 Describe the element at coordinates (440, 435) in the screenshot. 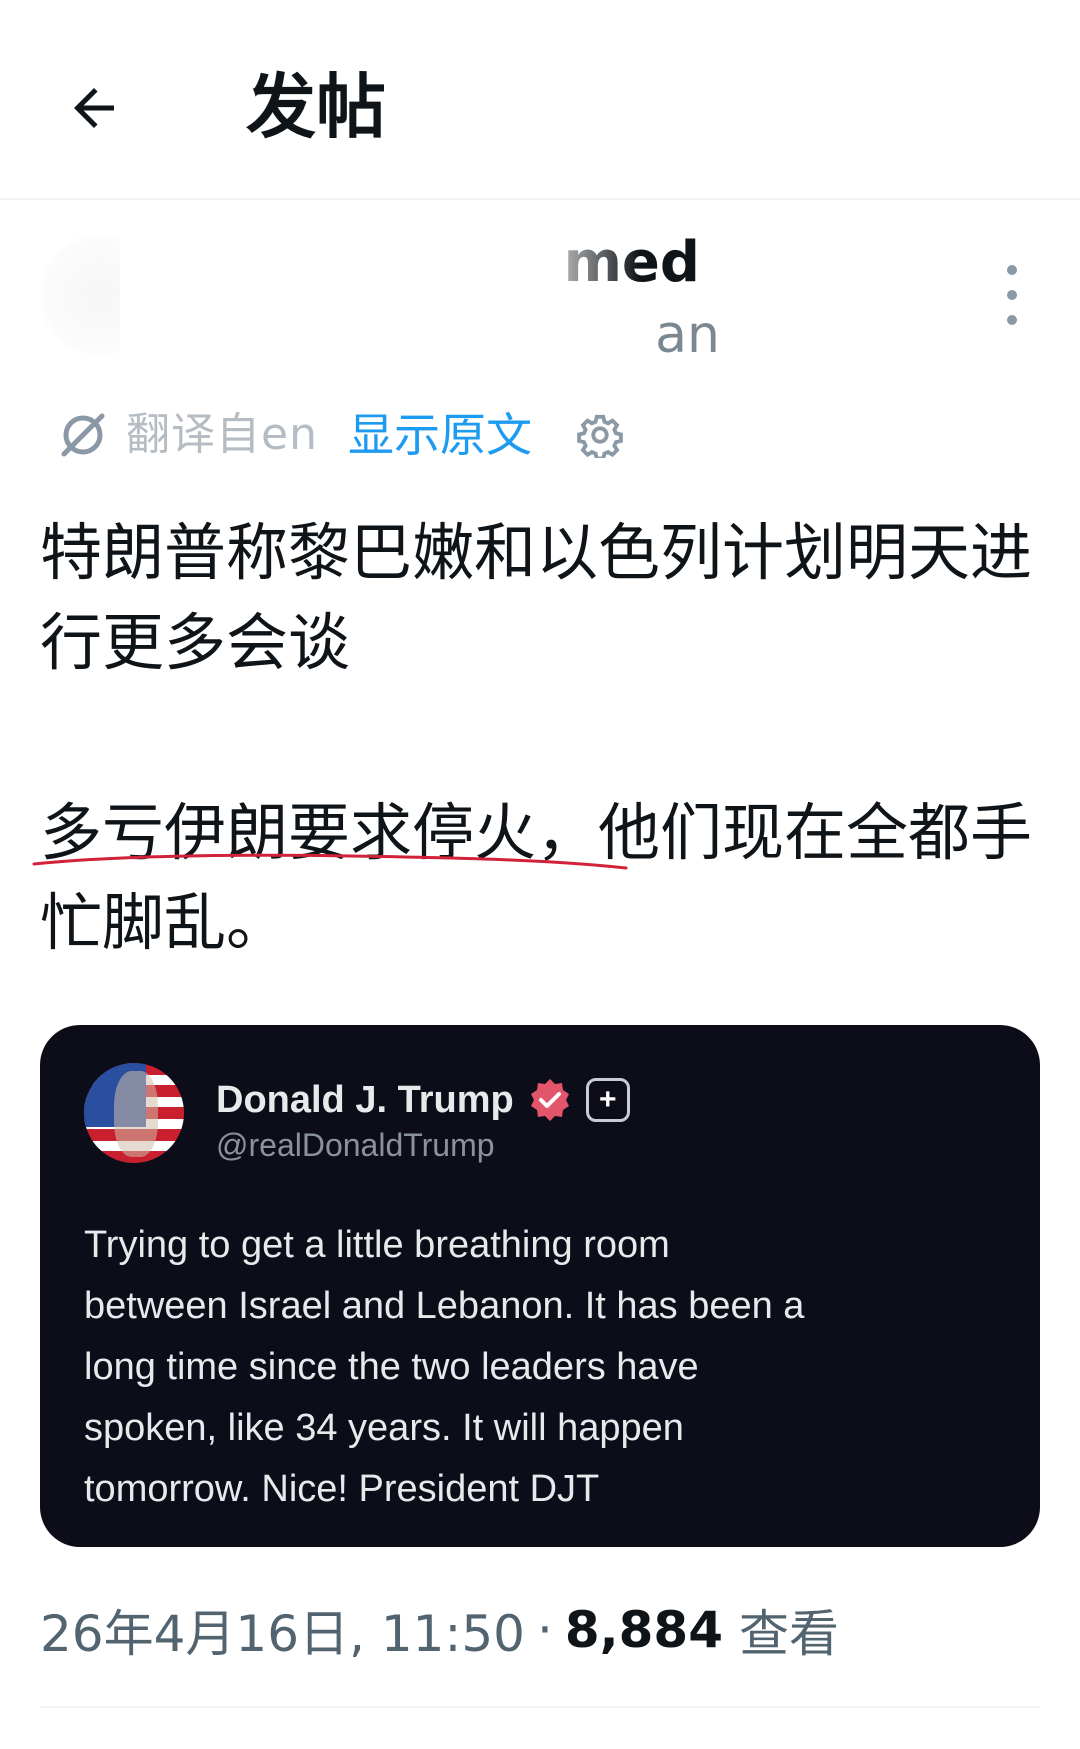

I see `show-original-link: 显示原文` at that location.